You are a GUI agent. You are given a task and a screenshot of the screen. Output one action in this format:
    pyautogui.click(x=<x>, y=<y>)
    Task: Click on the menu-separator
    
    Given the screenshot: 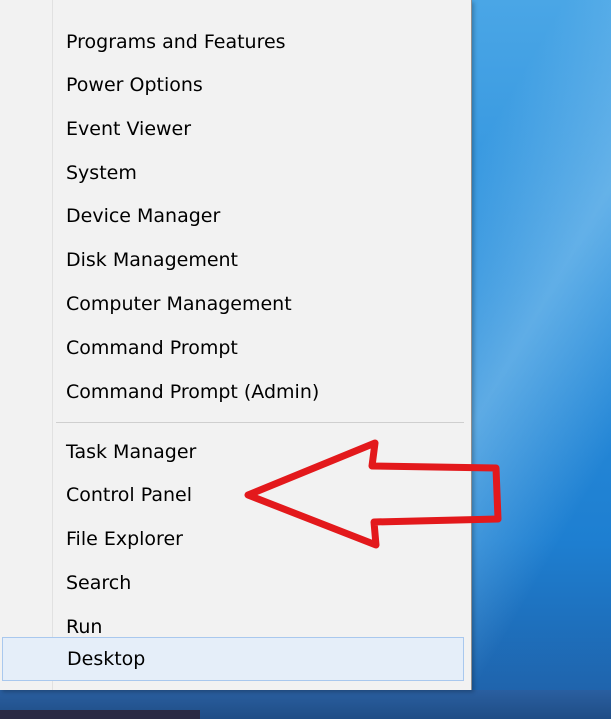 What is the action you would take?
    pyautogui.click(x=260, y=422)
    